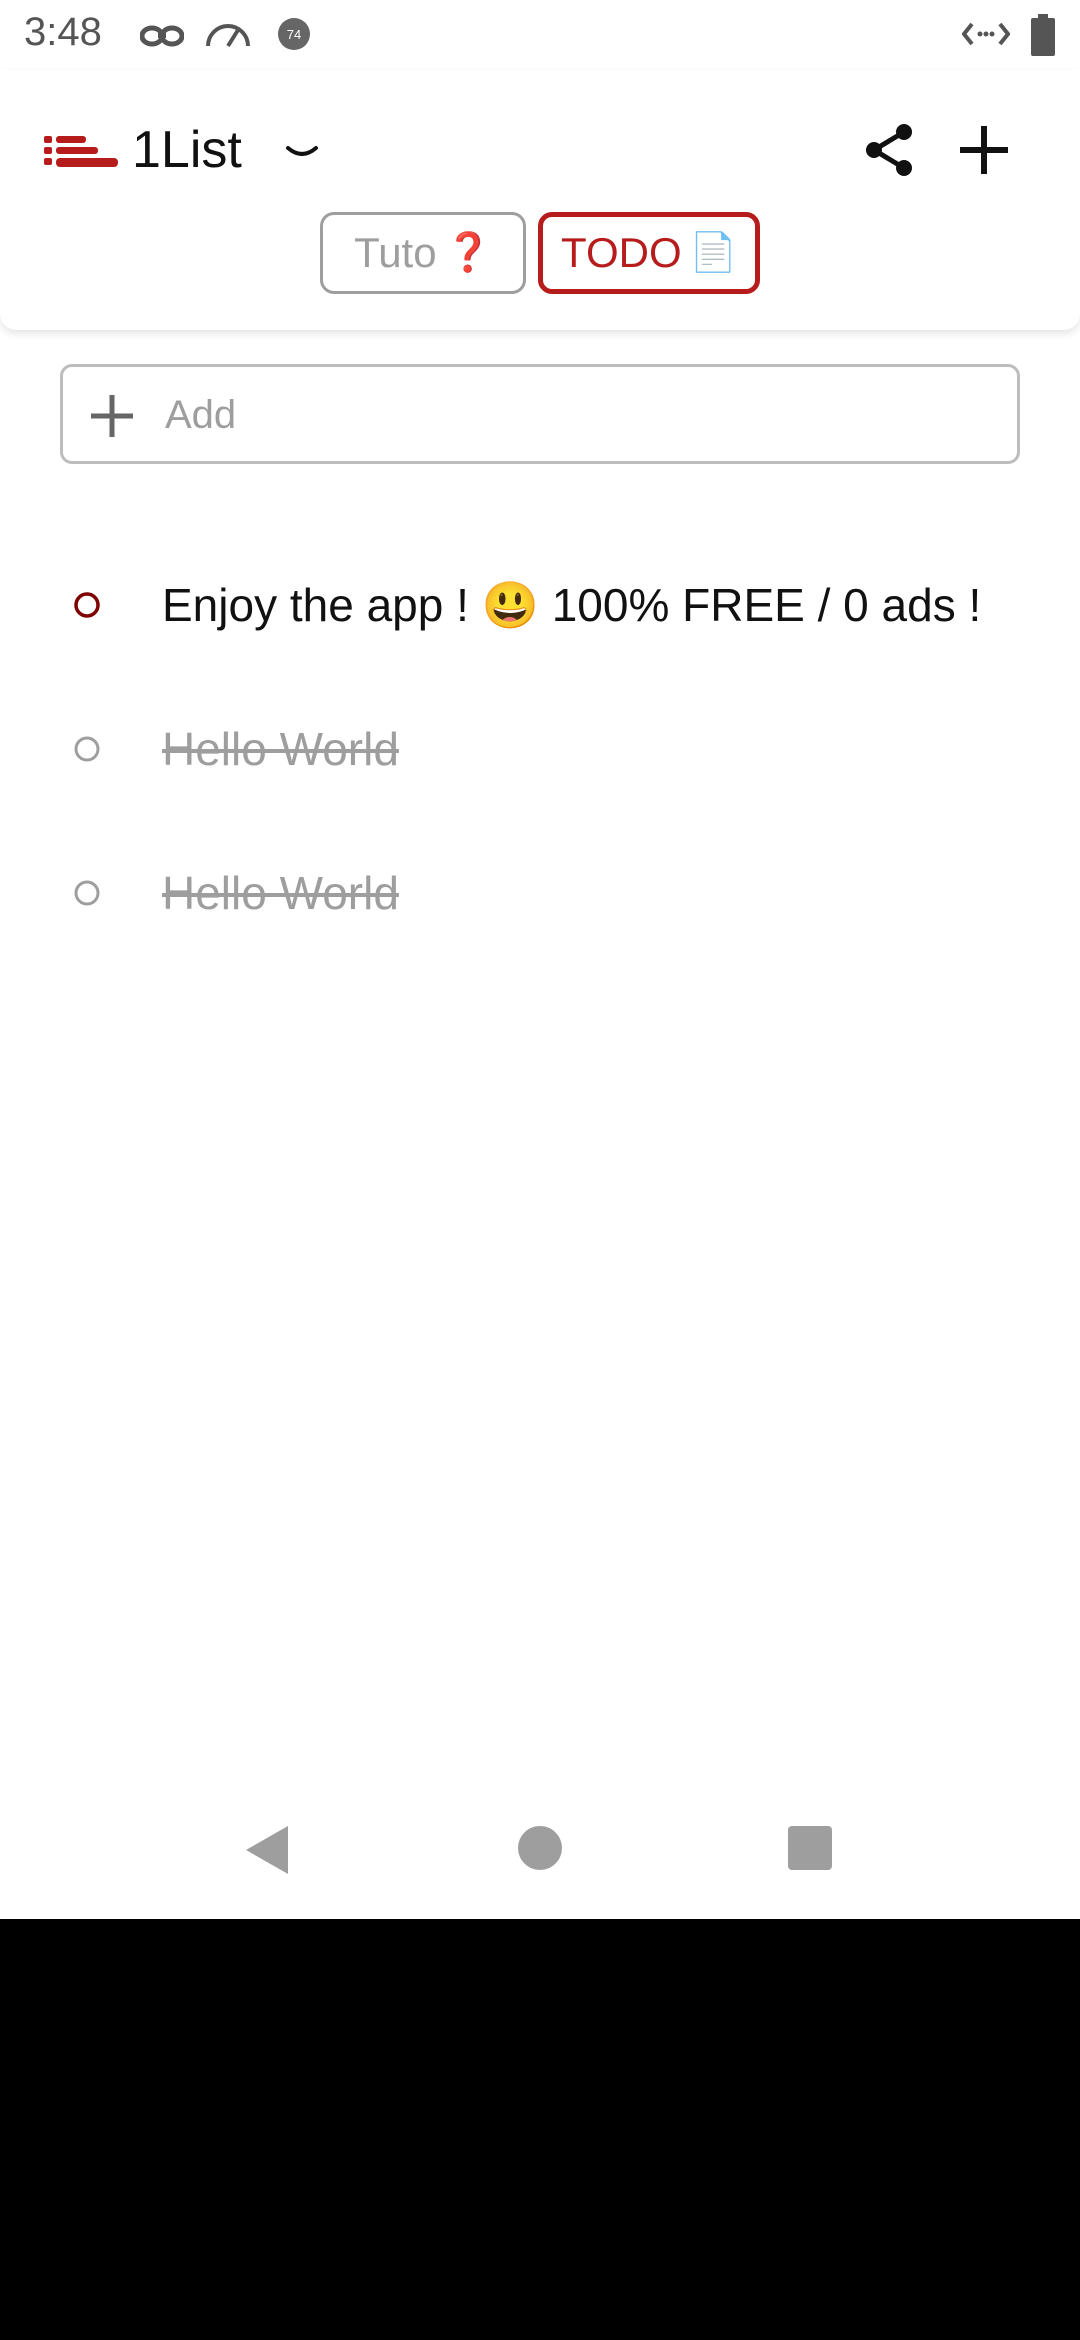 This screenshot has width=1080, height=2340. What do you see at coordinates (162, 36) in the screenshot?
I see `incognito-icon` at bounding box center [162, 36].